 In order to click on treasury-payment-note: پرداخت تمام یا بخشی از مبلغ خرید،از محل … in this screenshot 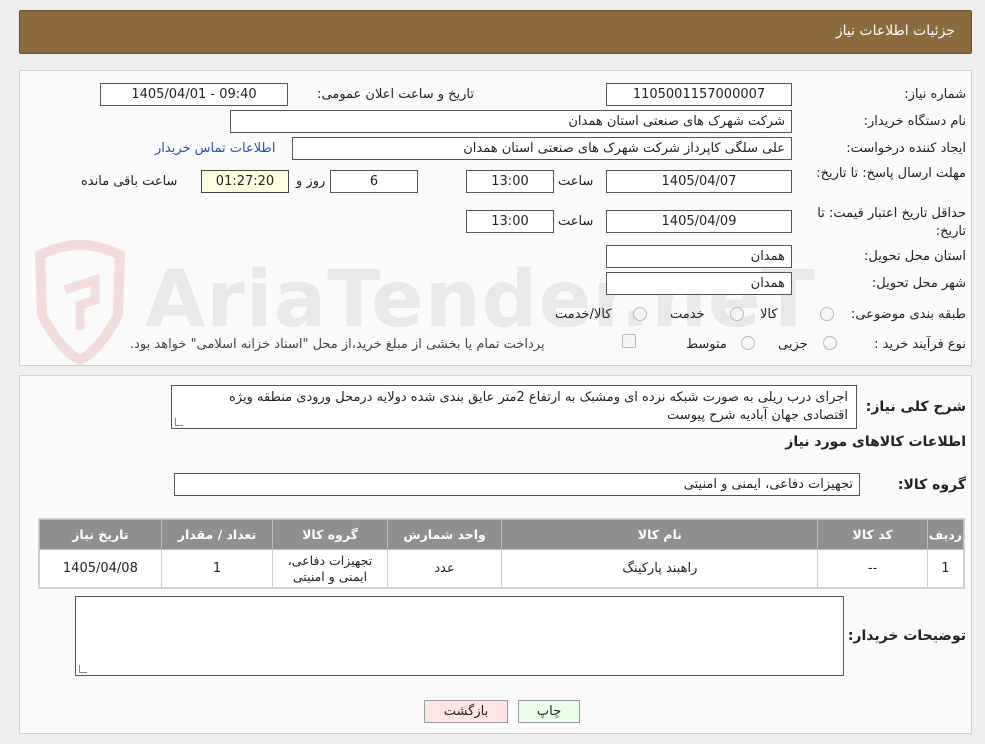, I will do `click(337, 344)`.